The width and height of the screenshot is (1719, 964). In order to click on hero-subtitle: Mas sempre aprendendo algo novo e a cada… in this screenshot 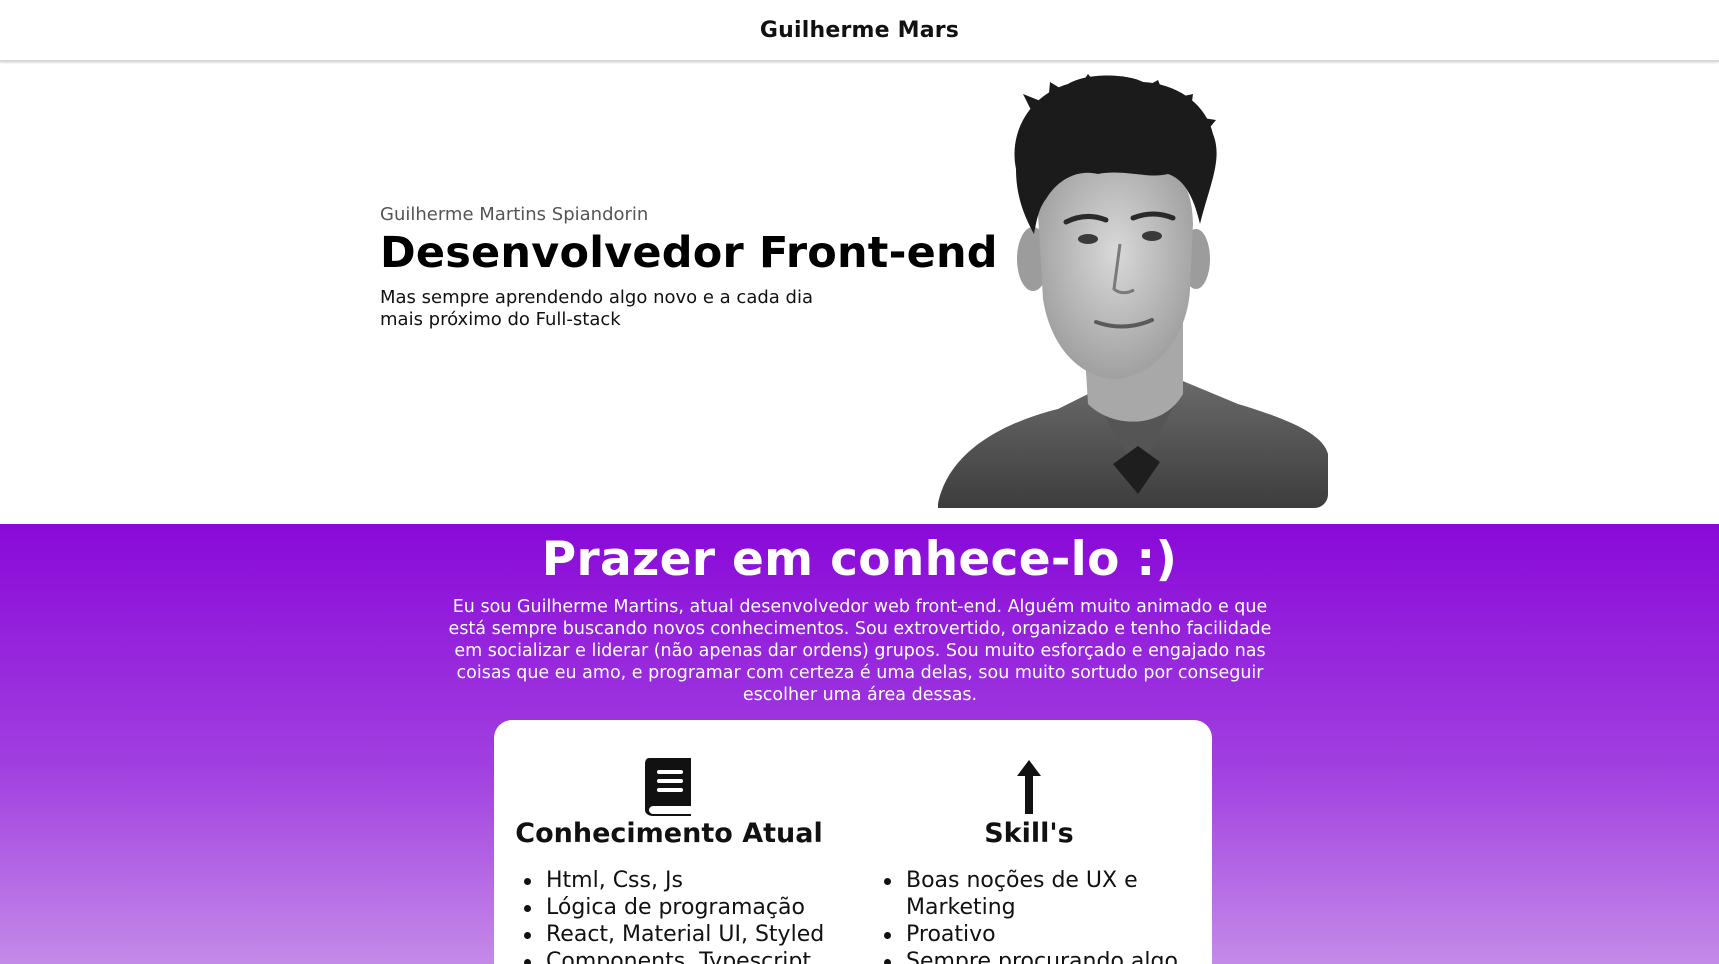, I will do `click(596, 309)`.